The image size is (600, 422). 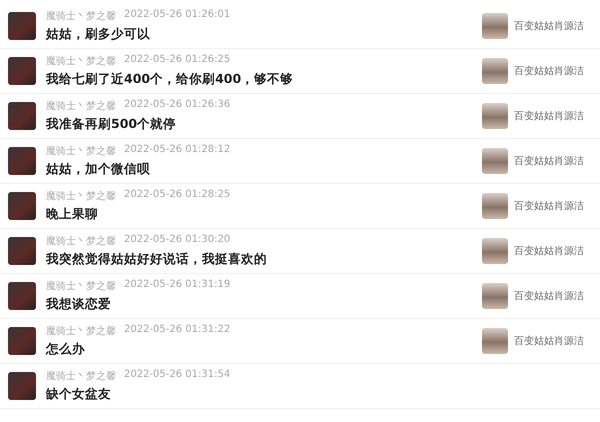 I want to click on message-text: 我突然觉得姑姑好好说话，我挺喜欢的, so click(x=157, y=259).